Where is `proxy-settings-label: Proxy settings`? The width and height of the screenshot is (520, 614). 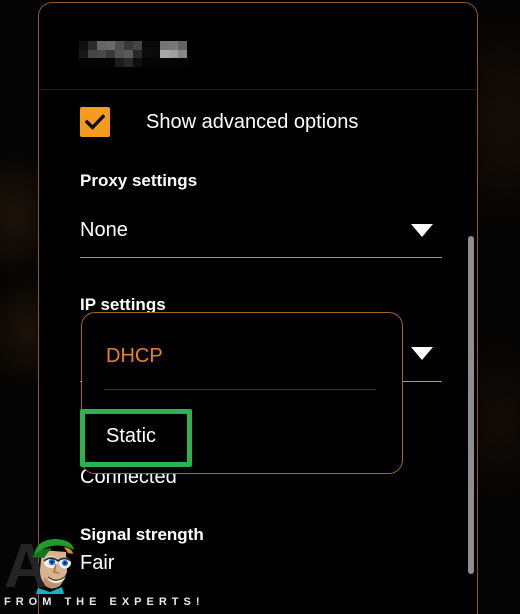
proxy-settings-label: Proxy settings is located at coordinates (139, 180).